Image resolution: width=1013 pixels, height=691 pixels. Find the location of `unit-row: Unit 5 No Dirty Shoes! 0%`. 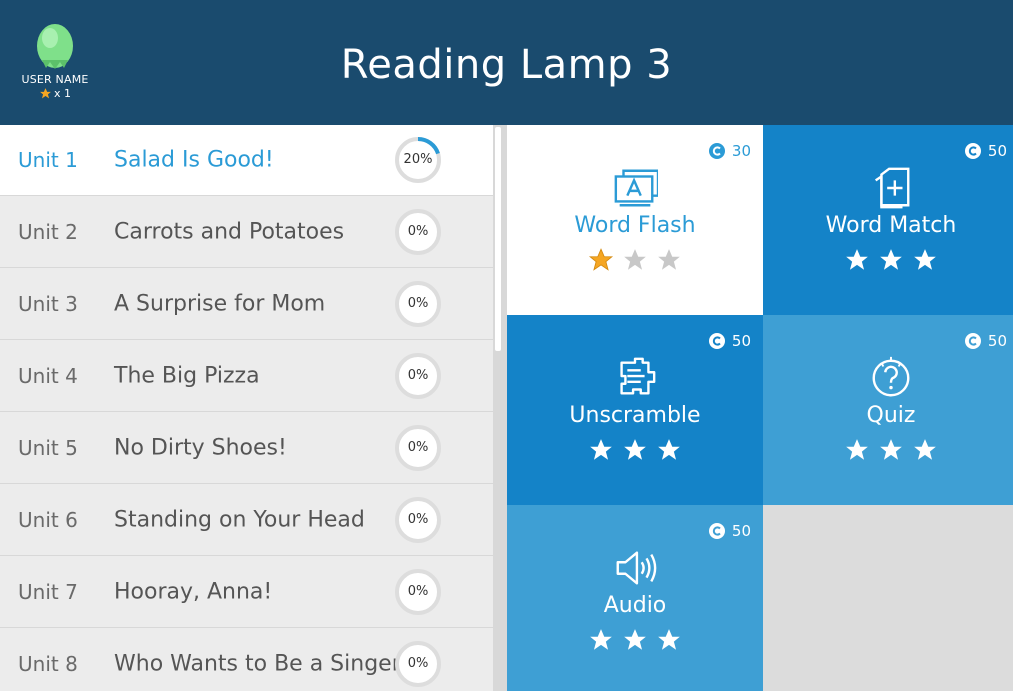

unit-row: Unit 5 No Dirty Shoes! 0% is located at coordinates (246, 448).